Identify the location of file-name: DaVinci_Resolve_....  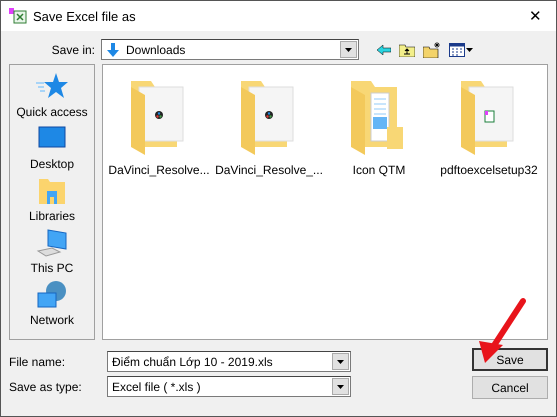
(269, 170).